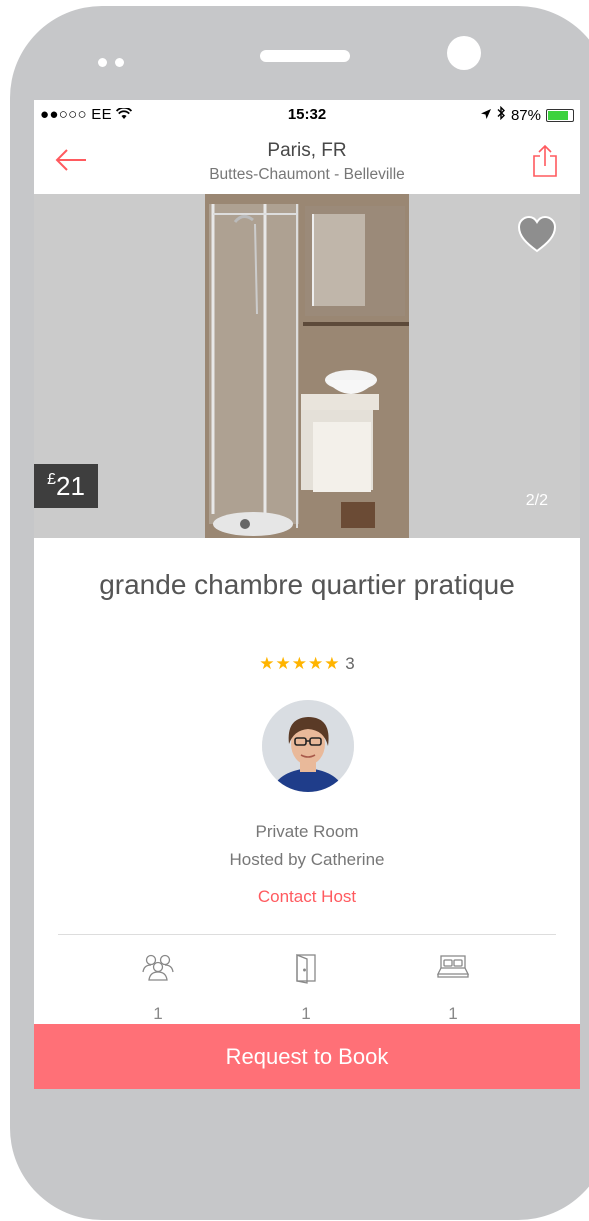  Describe the element at coordinates (560, 115) in the screenshot. I see `battery-icon` at that location.